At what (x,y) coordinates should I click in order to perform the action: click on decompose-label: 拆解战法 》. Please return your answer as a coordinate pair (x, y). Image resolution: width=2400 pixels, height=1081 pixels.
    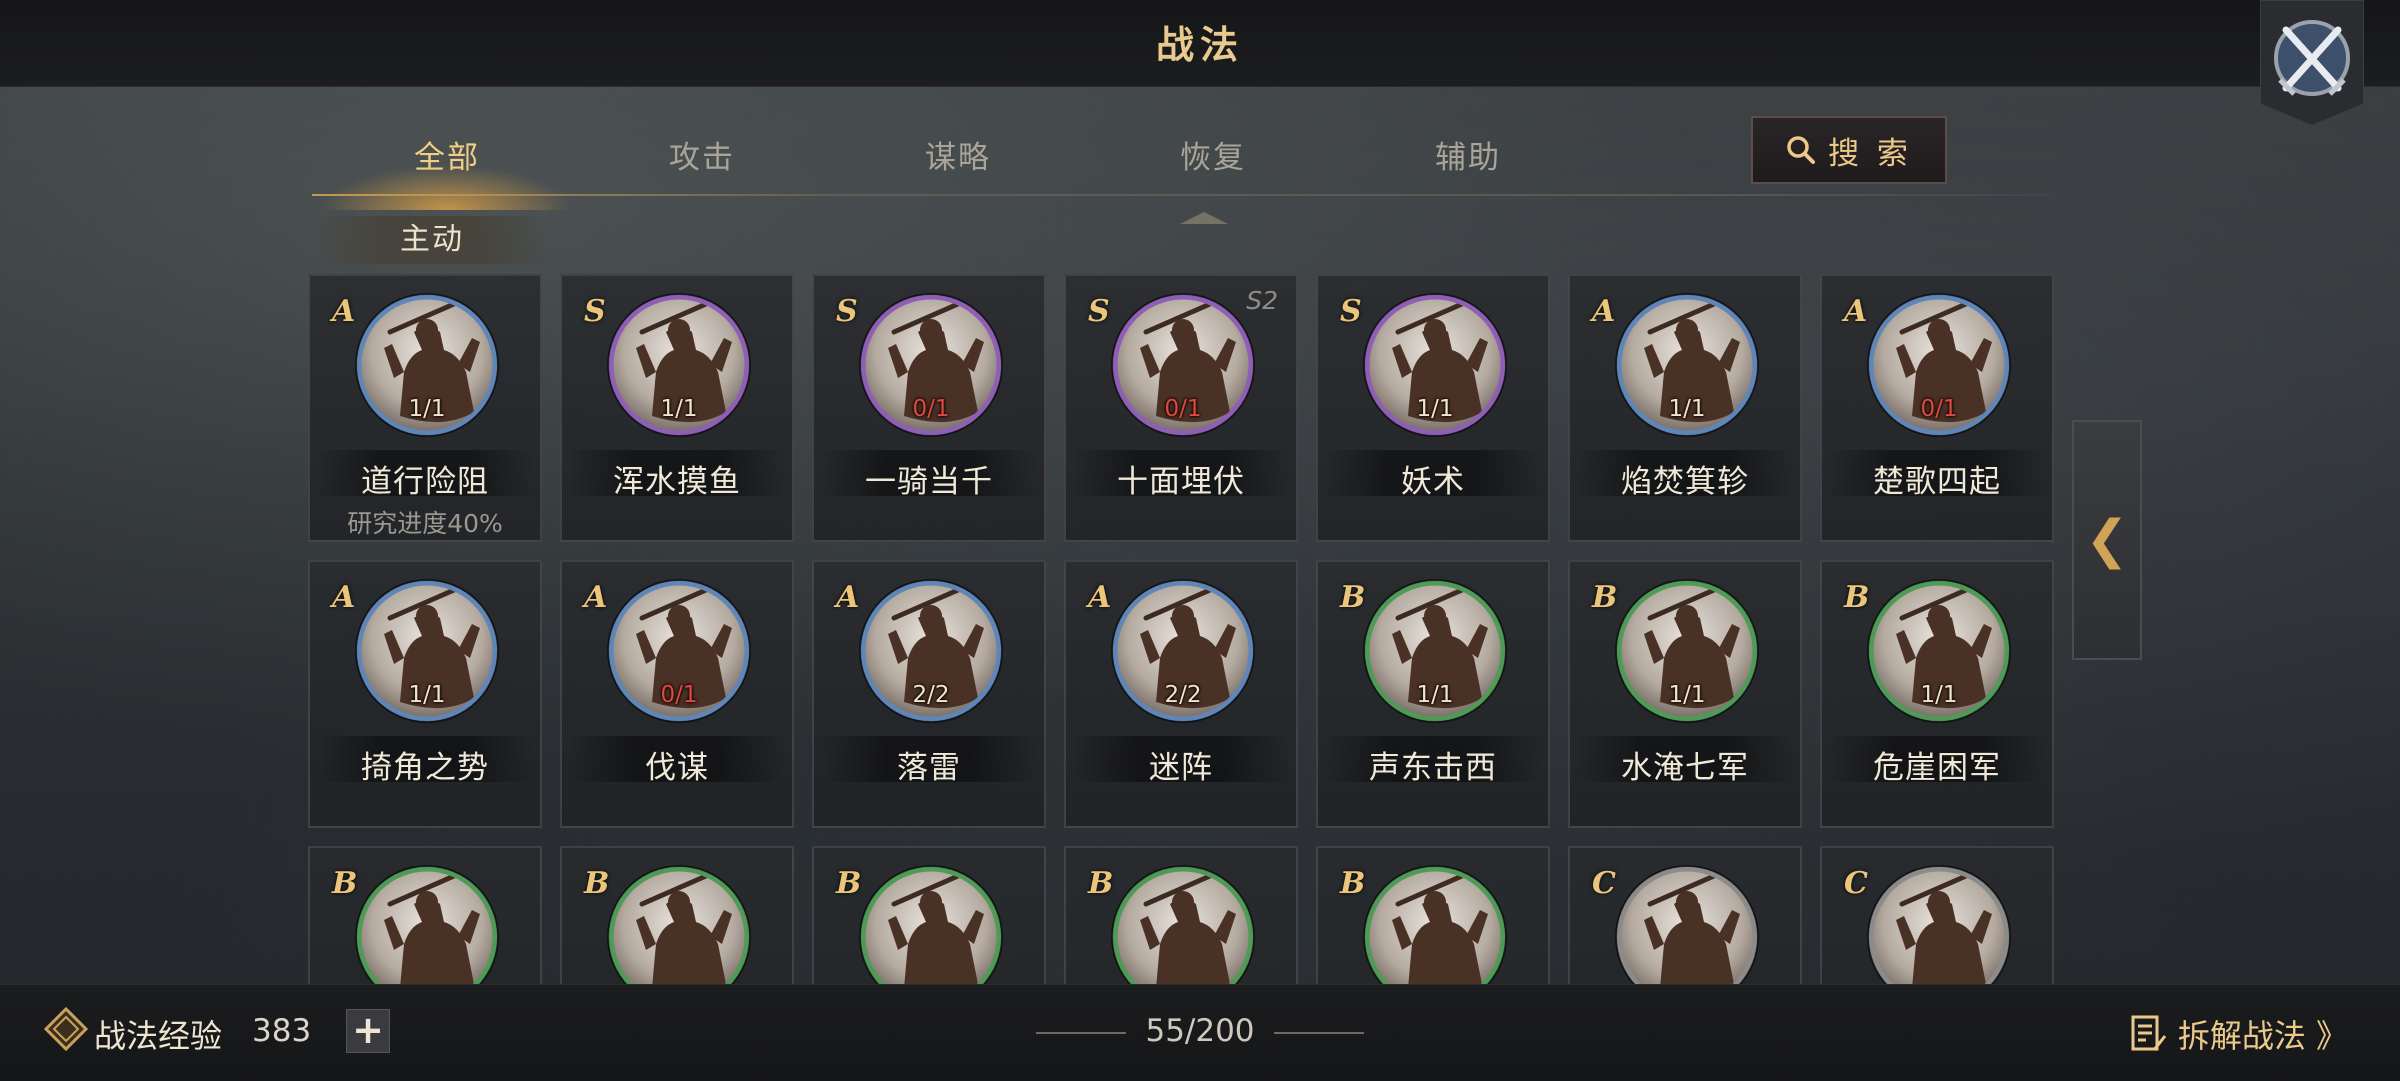
    Looking at the image, I should click on (2262, 1036).